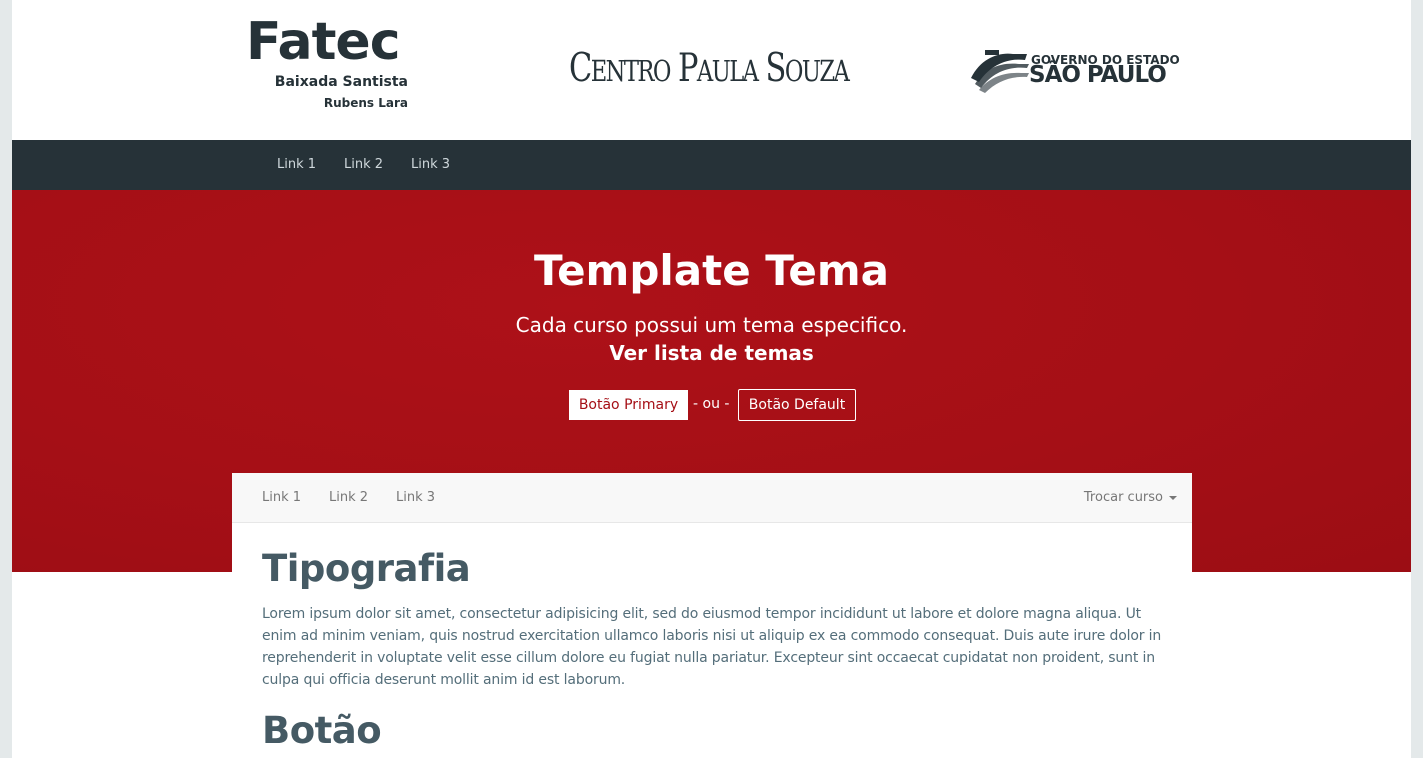 Image resolution: width=1423 pixels, height=758 pixels. What do you see at coordinates (415, 497) in the screenshot?
I see `subnav-link-3: Link 3` at bounding box center [415, 497].